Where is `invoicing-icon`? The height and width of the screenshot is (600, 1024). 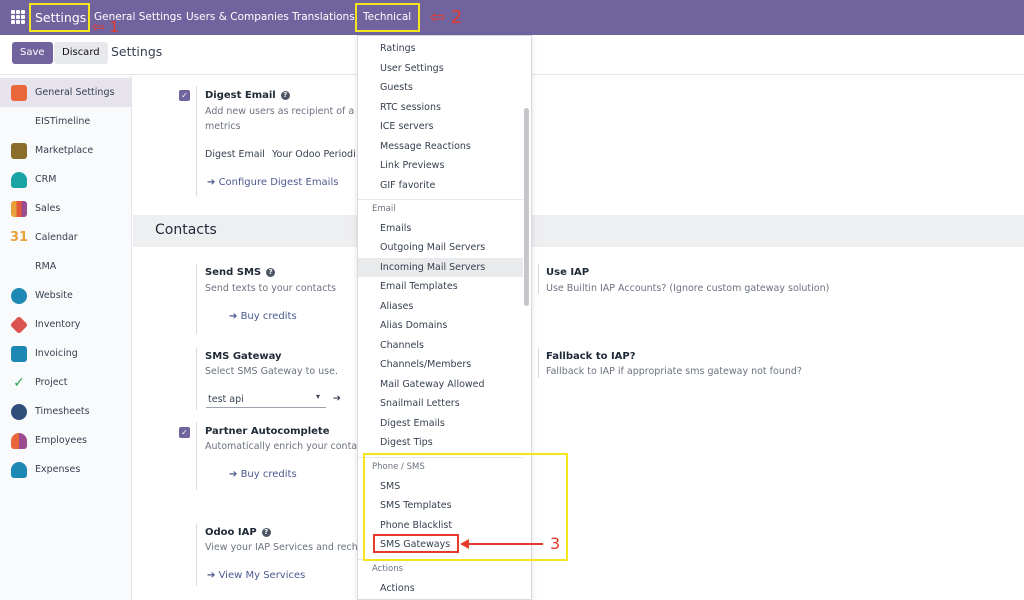 invoicing-icon is located at coordinates (19, 353).